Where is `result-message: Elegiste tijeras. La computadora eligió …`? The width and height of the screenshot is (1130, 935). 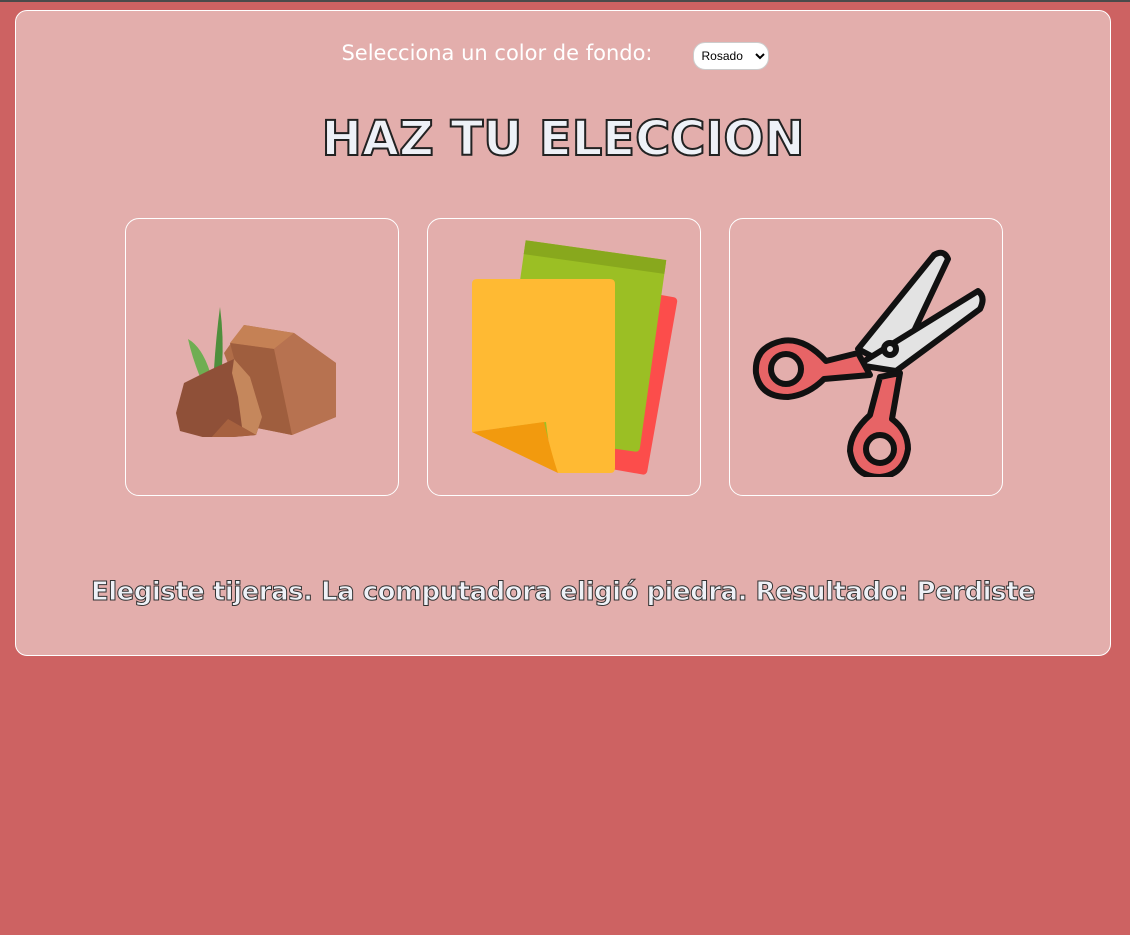 result-message: Elegiste tijeras. La computadora eligió … is located at coordinates (563, 592).